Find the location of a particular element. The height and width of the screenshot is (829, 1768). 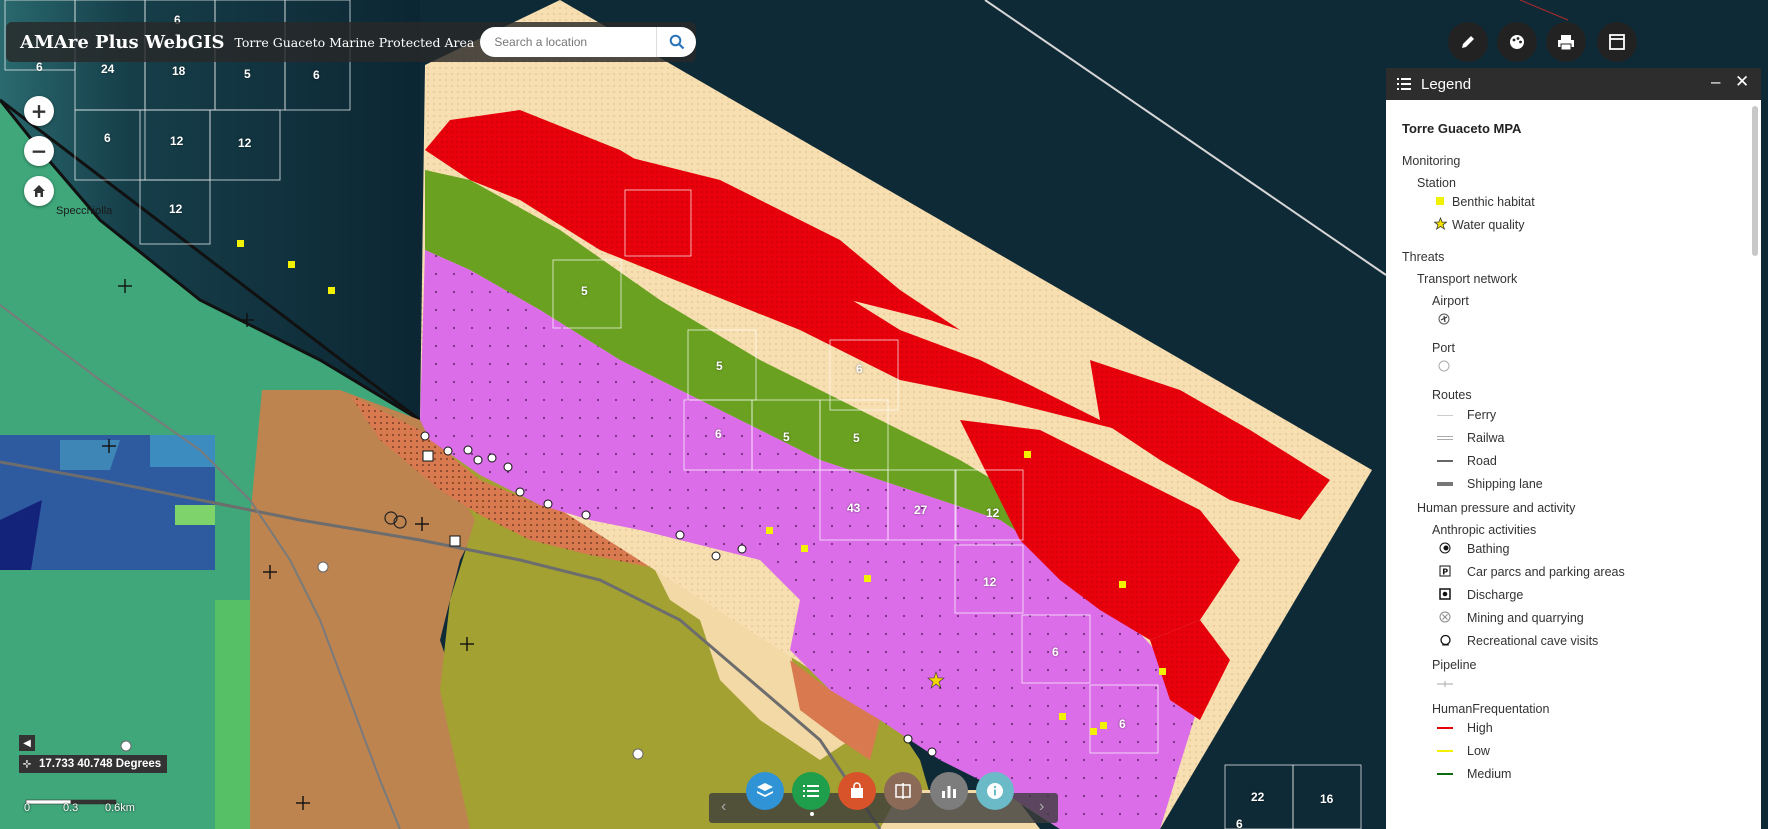

legend-item-label: Car parcs and parking areas is located at coordinates (1546, 572).